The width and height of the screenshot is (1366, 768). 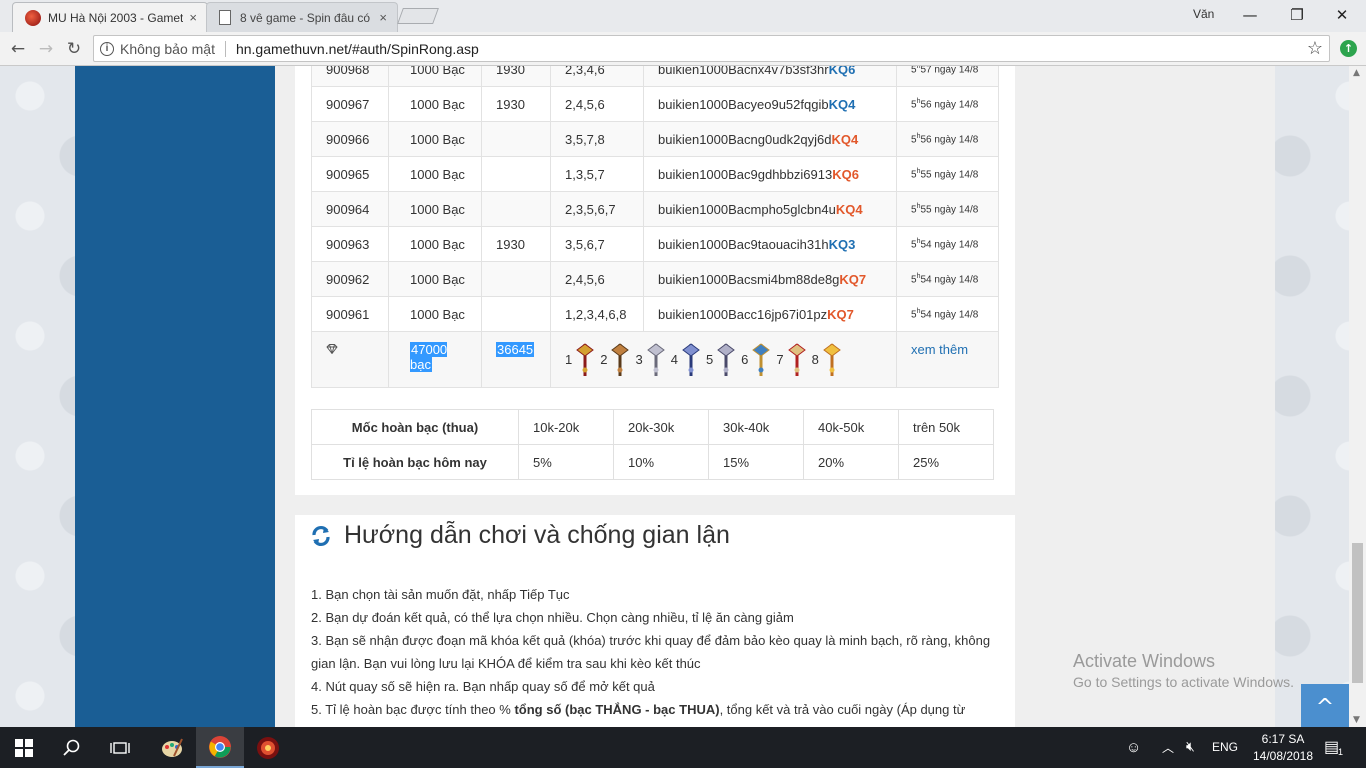 I want to click on chevron-up-icon: ︿, so click(x=1168, y=747).